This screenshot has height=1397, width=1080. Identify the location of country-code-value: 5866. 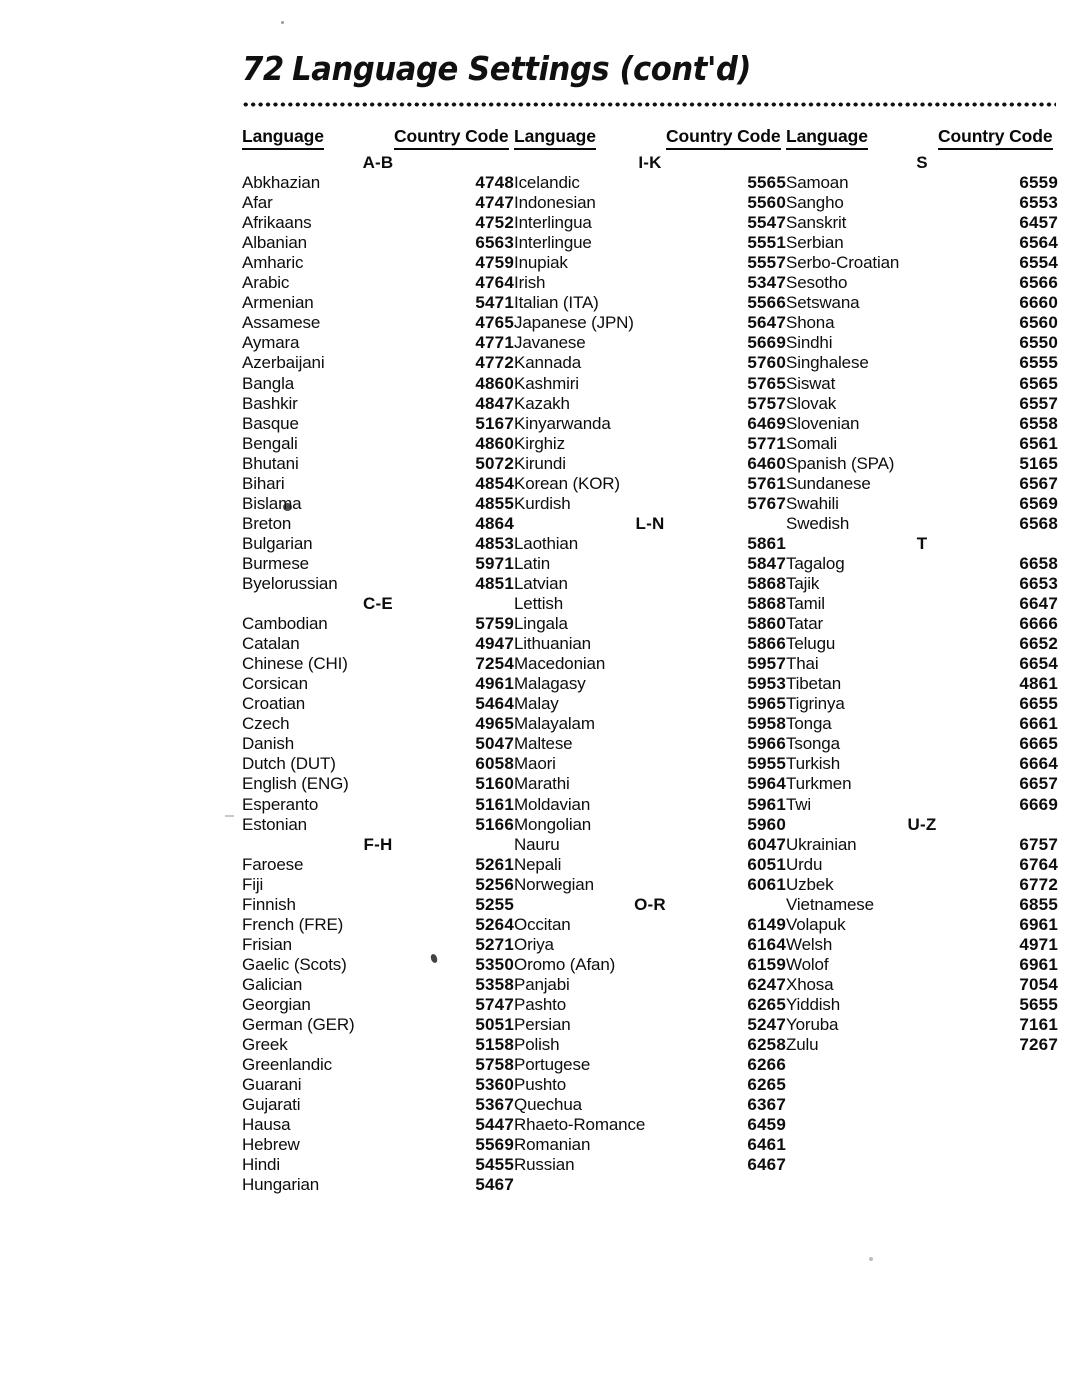
(766, 644).